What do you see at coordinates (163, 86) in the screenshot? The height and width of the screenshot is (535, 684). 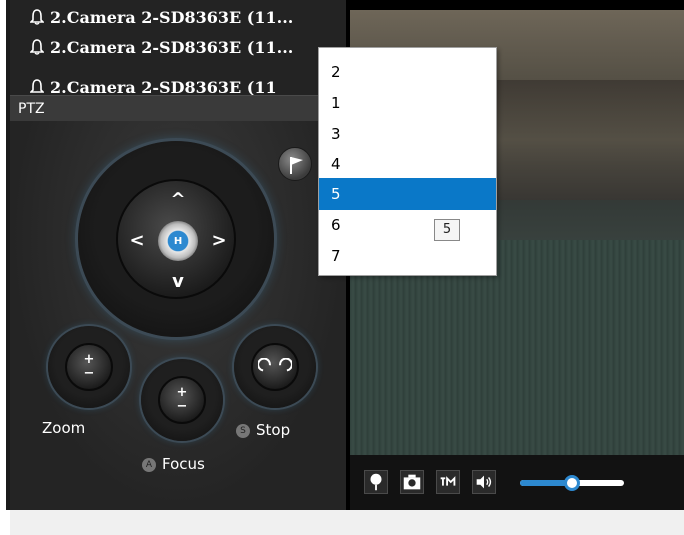 I see `camera-list-item-label: 2.Camera 2-SD8363E (11` at bounding box center [163, 86].